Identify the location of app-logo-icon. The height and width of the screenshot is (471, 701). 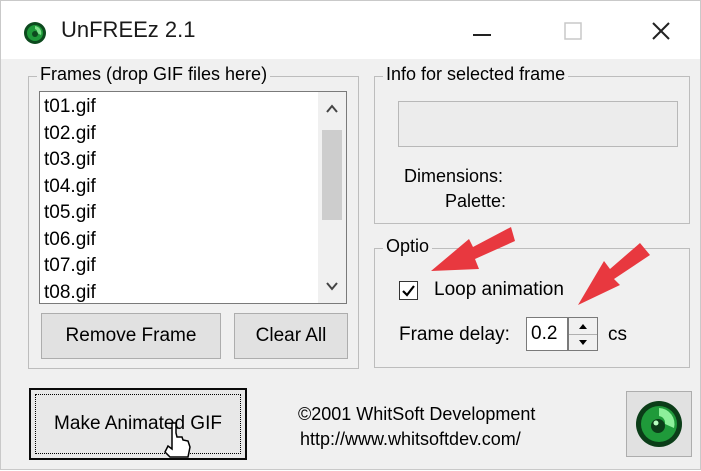
(35, 33).